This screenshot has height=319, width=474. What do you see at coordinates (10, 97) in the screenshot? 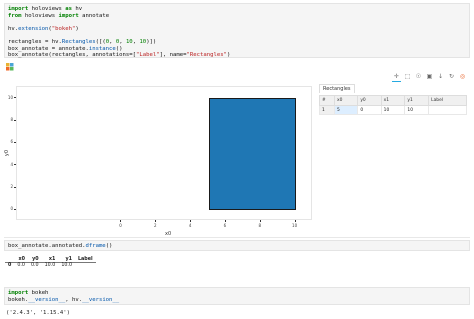
I see `y-tick-label: 10` at bounding box center [10, 97].